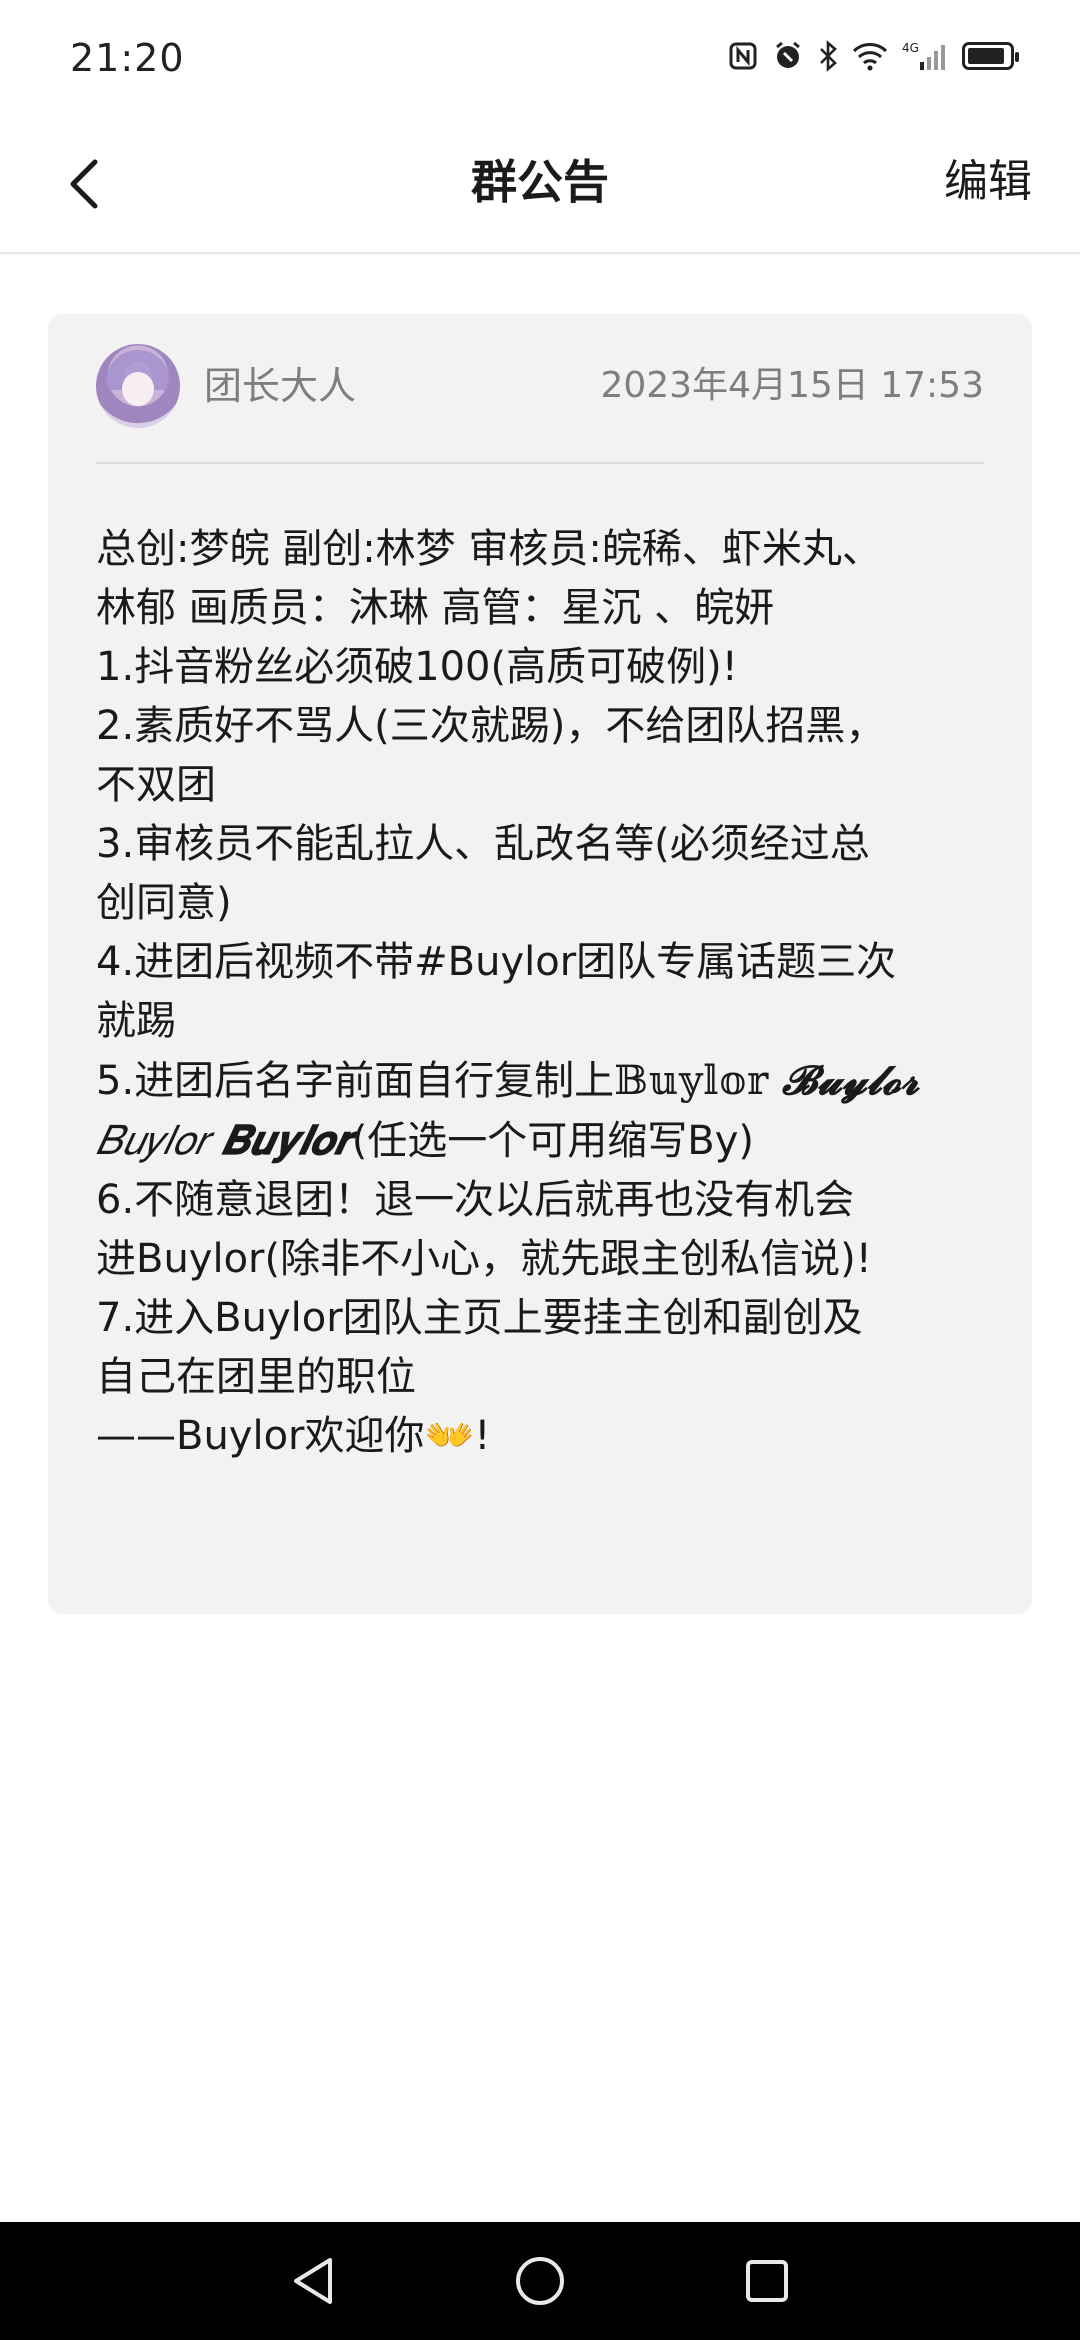 The width and height of the screenshot is (1080, 2340). What do you see at coordinates (788, 56) in the screenshot?
I see `alarm-icon` at bounding box center [788, 56].